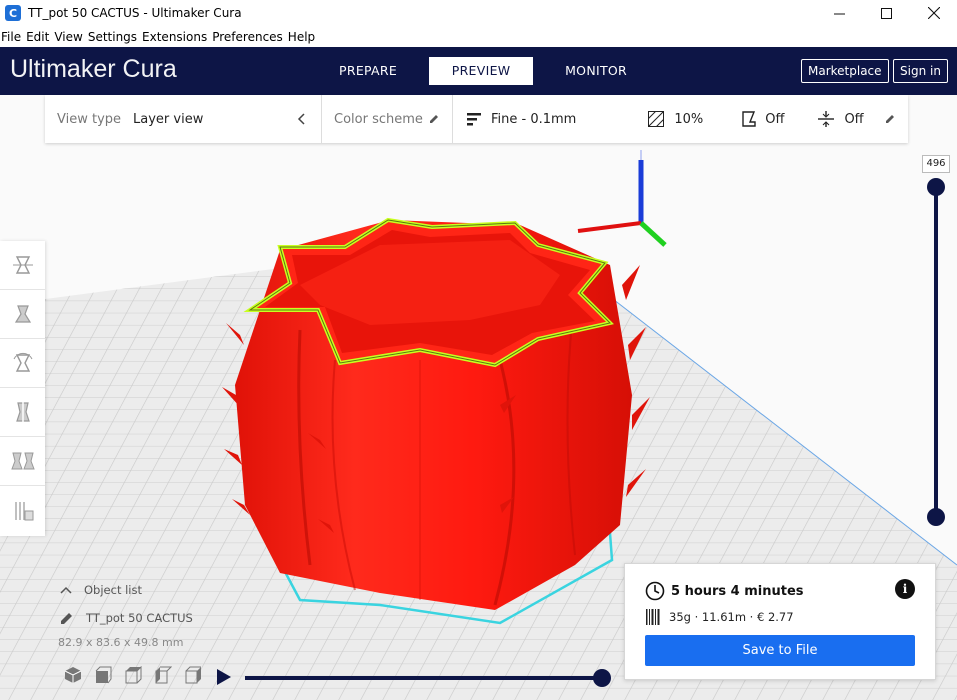 This screenshot has height=700, width=957. Describe the element at coordinates (737, 591) in the screenshot. I see `print-time-value: 5 hours 4 minutes` at that location.